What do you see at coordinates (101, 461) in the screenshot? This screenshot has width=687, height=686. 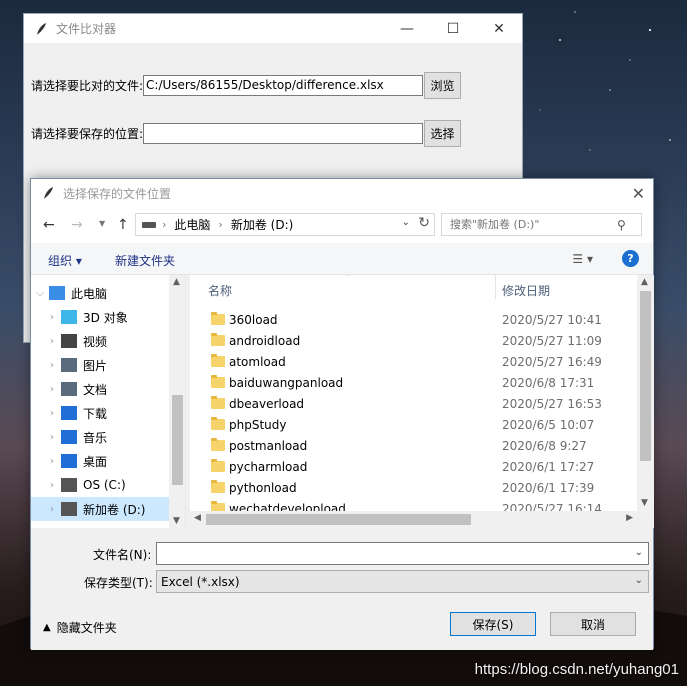 I see `nav-item: › 桌面` at bounding box center [101, 461].